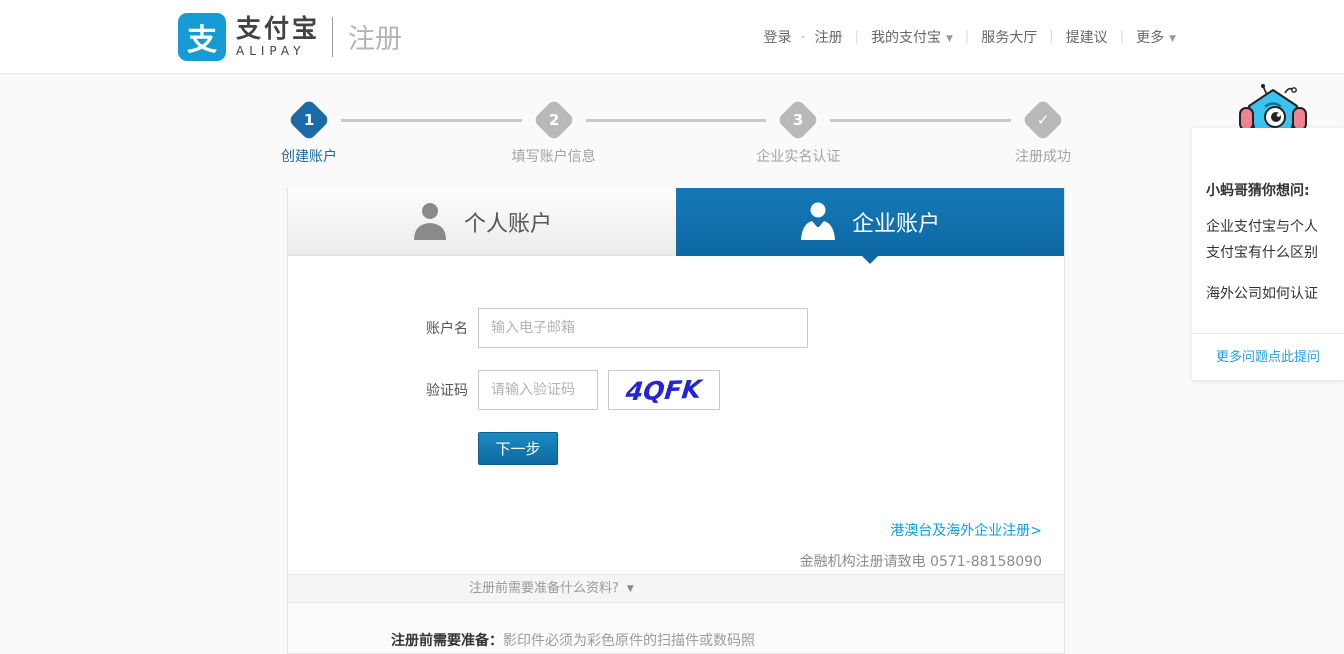 This screenshot has width=1344, height=654. I want to click on finance-phone-note: 金融机构注册请致电 0571-88158090, so click(920, 562).